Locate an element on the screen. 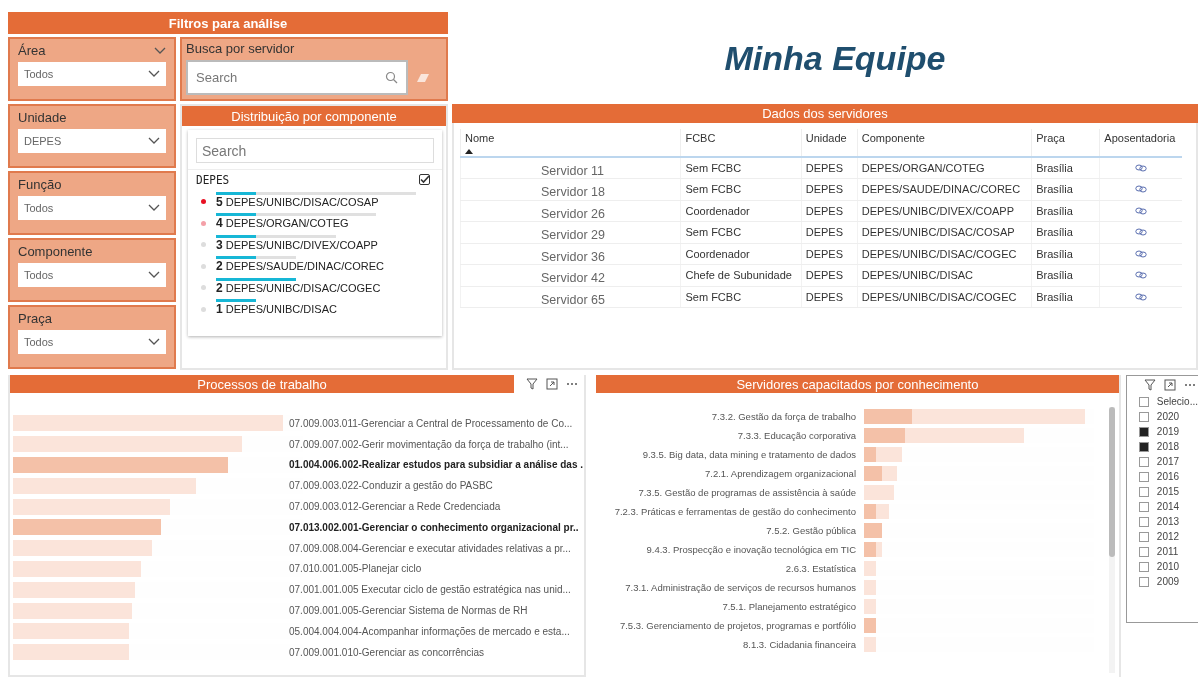 The image size is (1198, 677). dark-bar-segment is located at coordinates (873, 530).